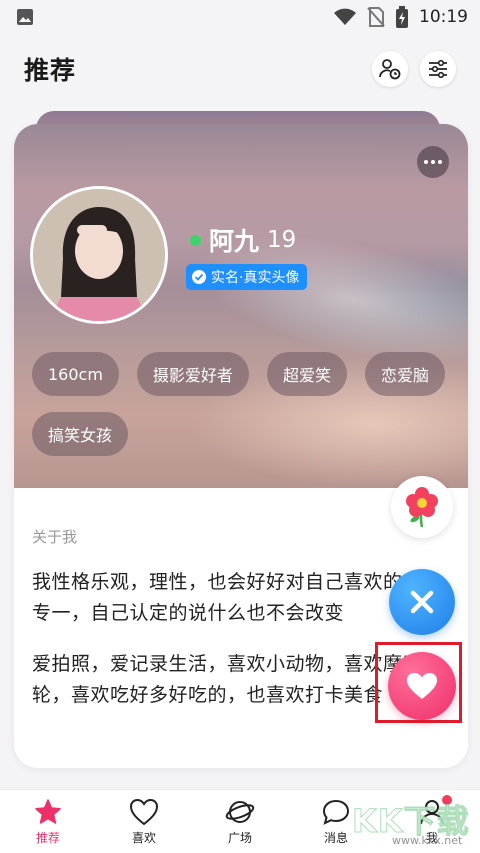  I want to click on nav-label: 广场, so click(239, 837).